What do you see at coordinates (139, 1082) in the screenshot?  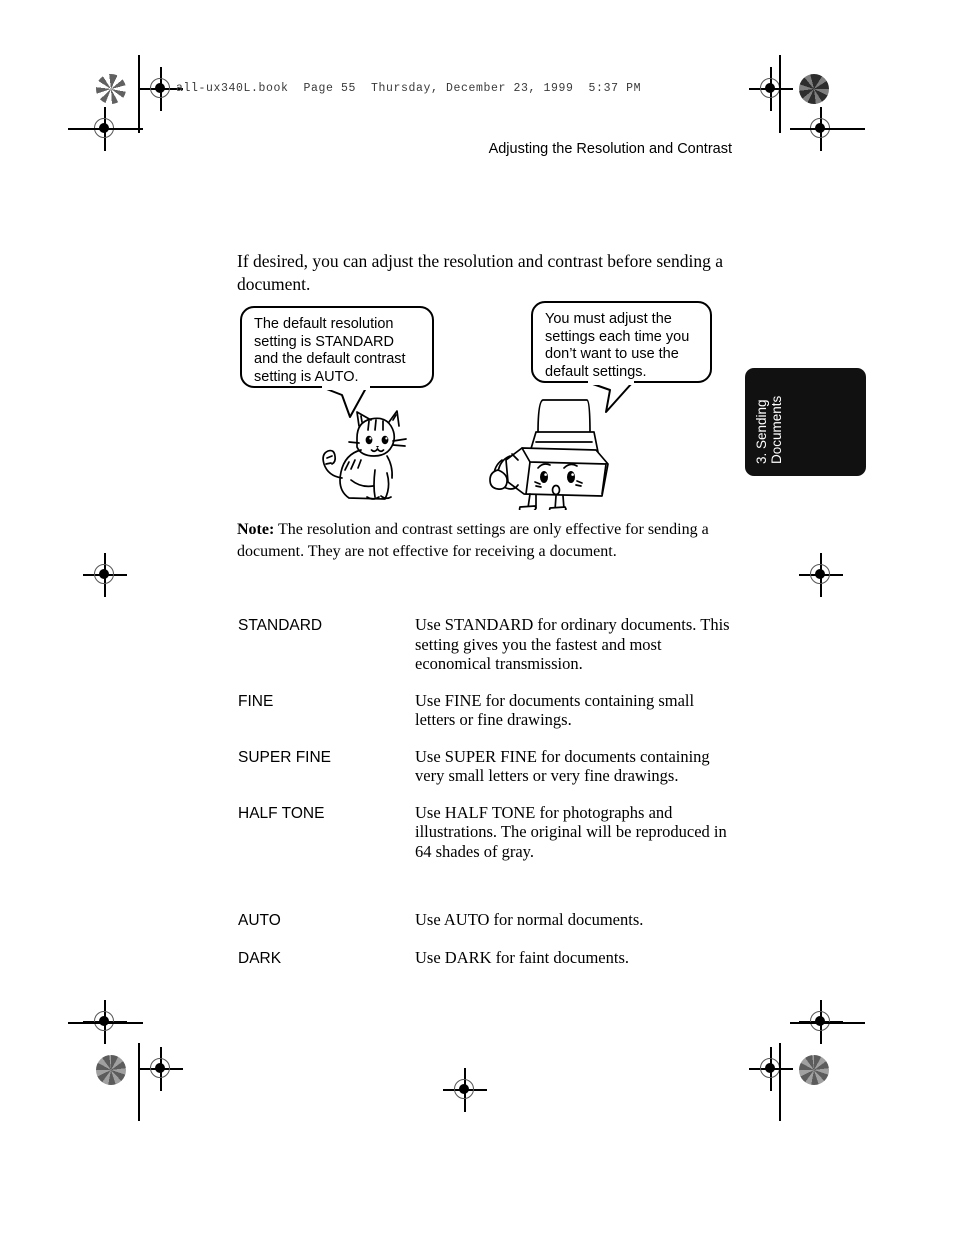 I see `trim-line-left-bottom` at bounding box center [139, 1082].